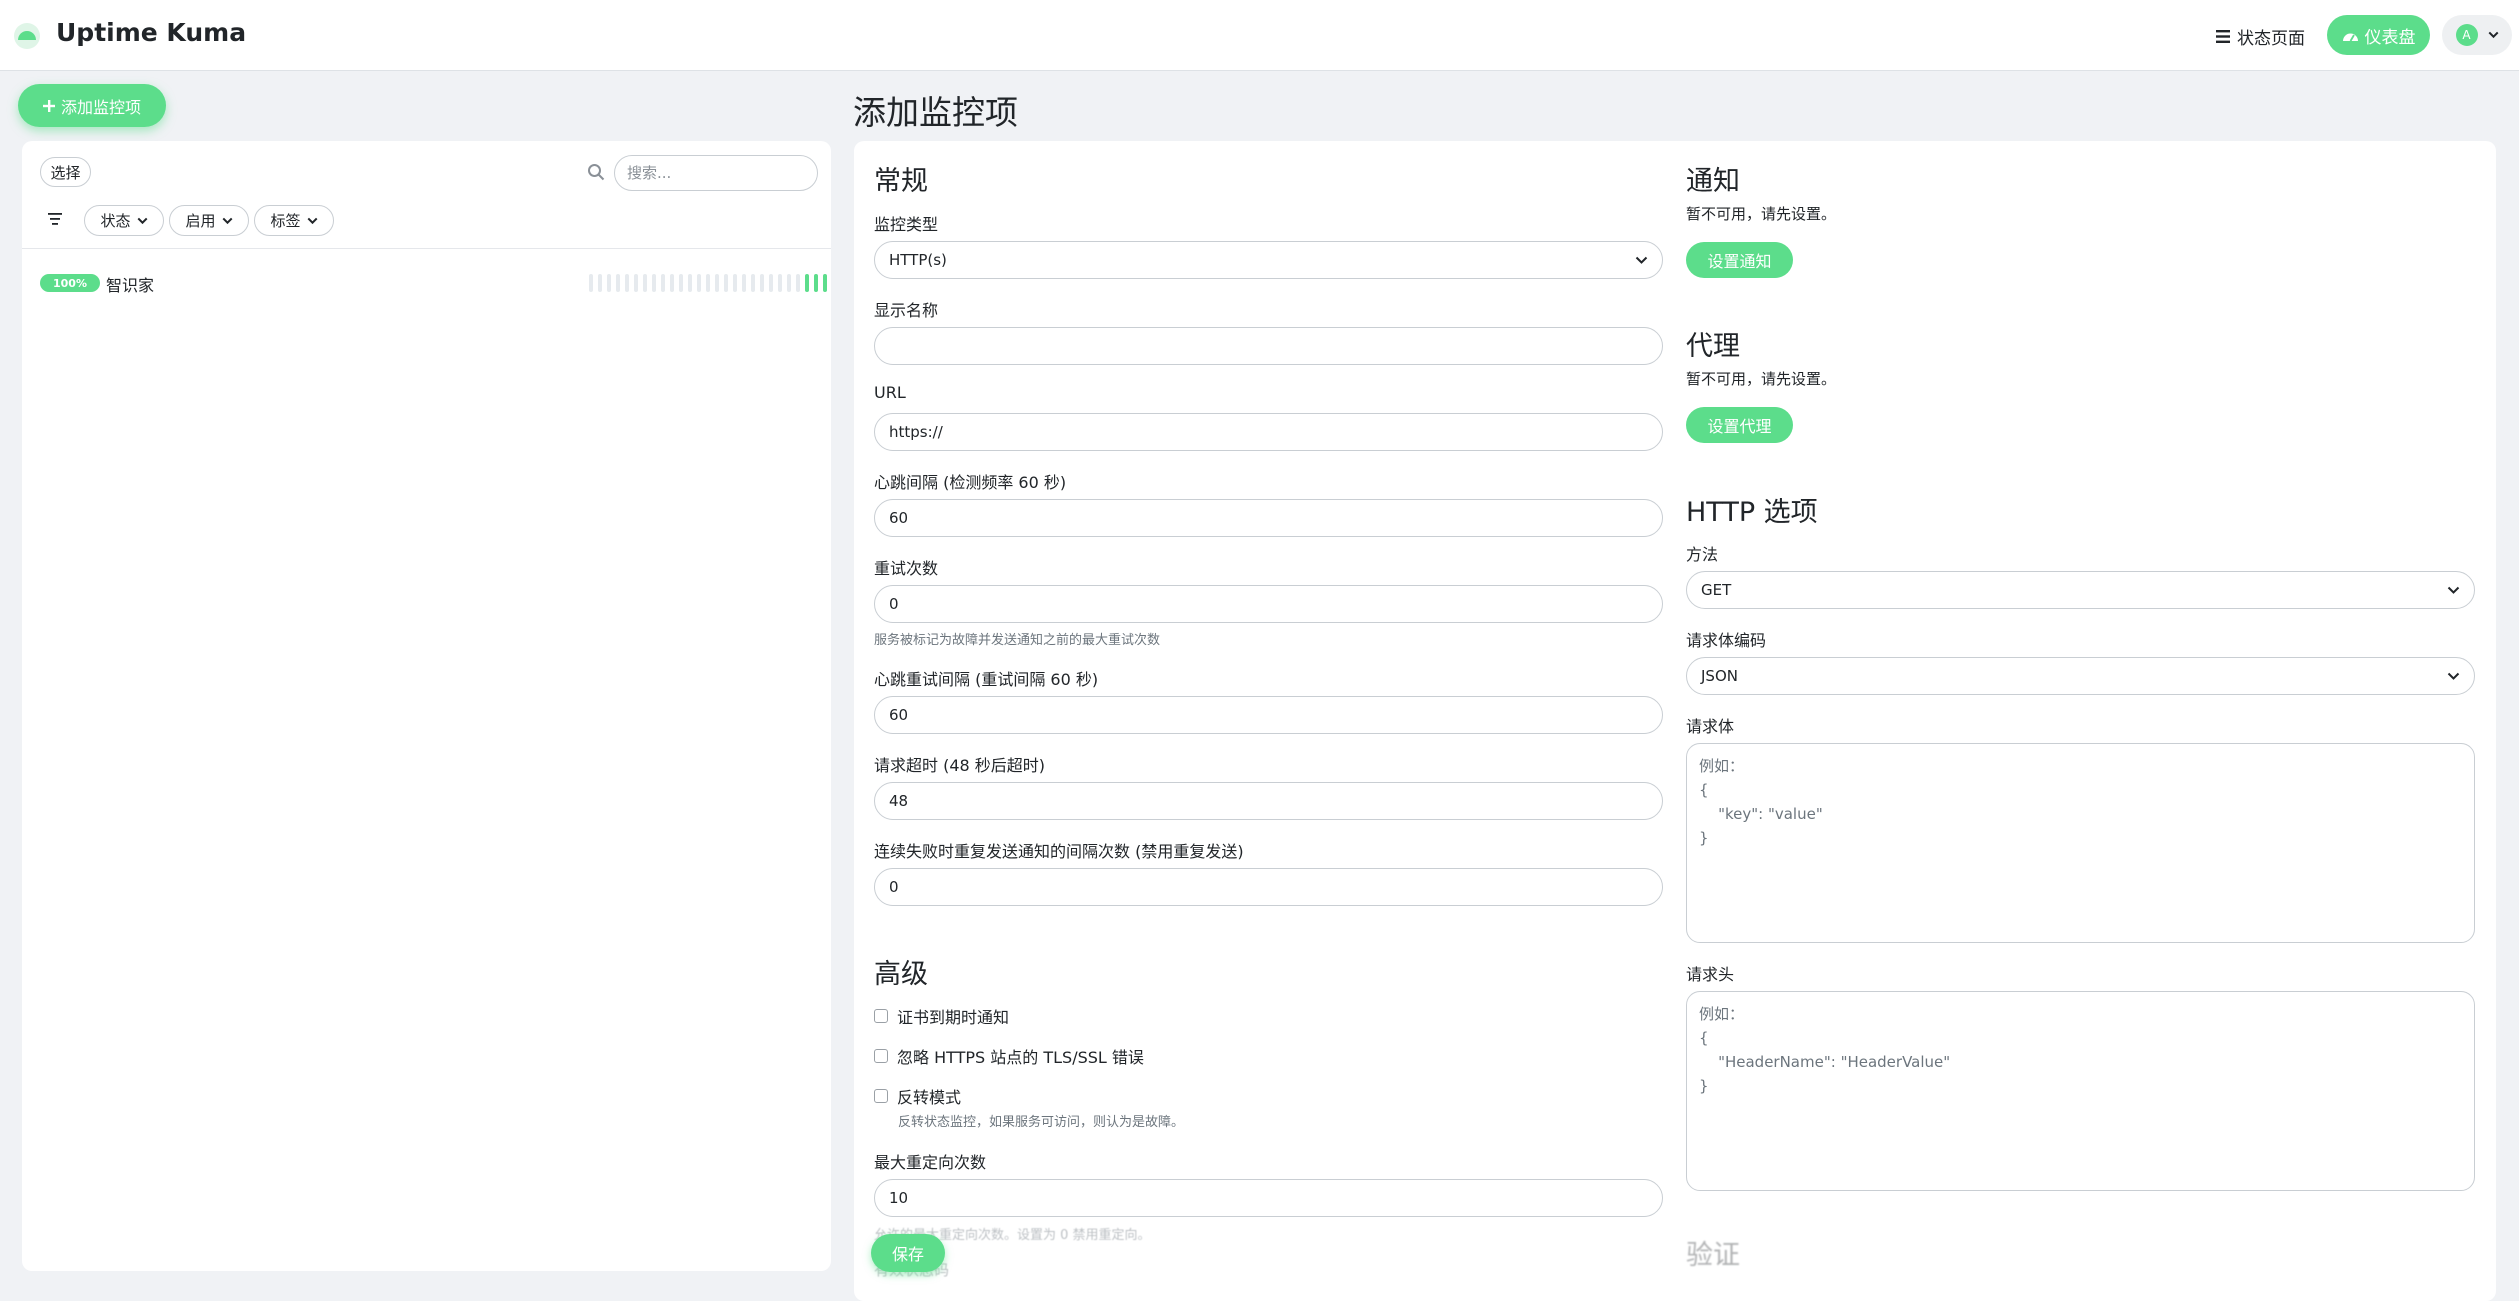  I want to click on search-input, so click(716, 173).